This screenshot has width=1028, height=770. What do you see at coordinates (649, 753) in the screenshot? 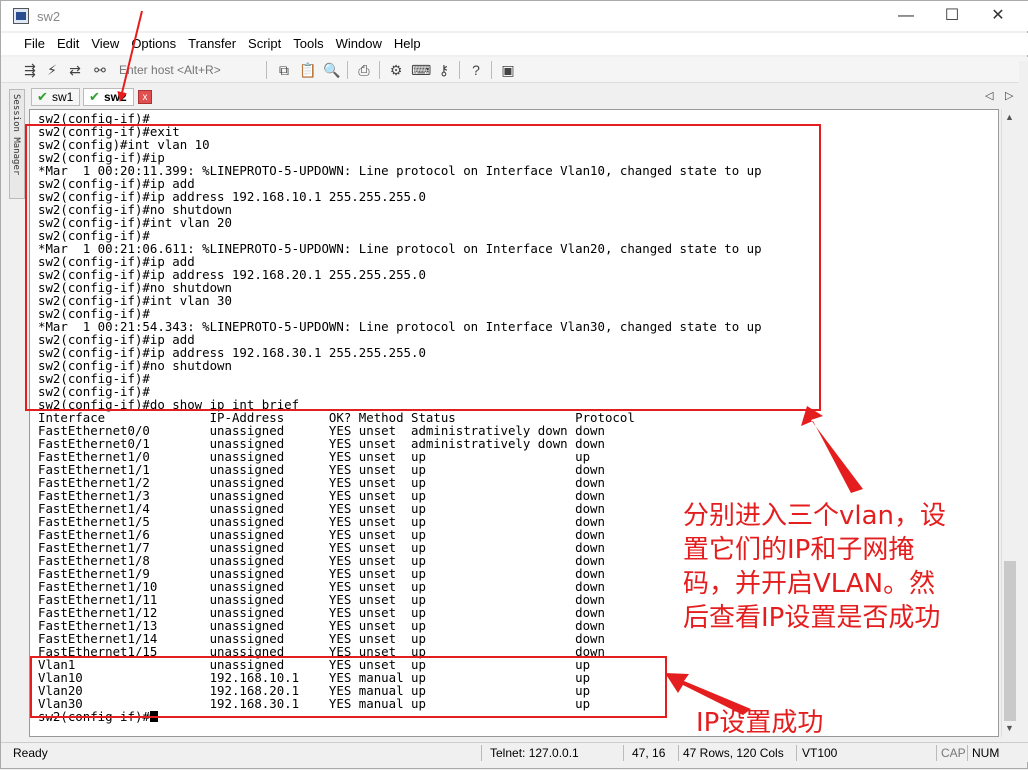
I see `status-cursor-pos: 47, 16` at bounding box center [649, 753].